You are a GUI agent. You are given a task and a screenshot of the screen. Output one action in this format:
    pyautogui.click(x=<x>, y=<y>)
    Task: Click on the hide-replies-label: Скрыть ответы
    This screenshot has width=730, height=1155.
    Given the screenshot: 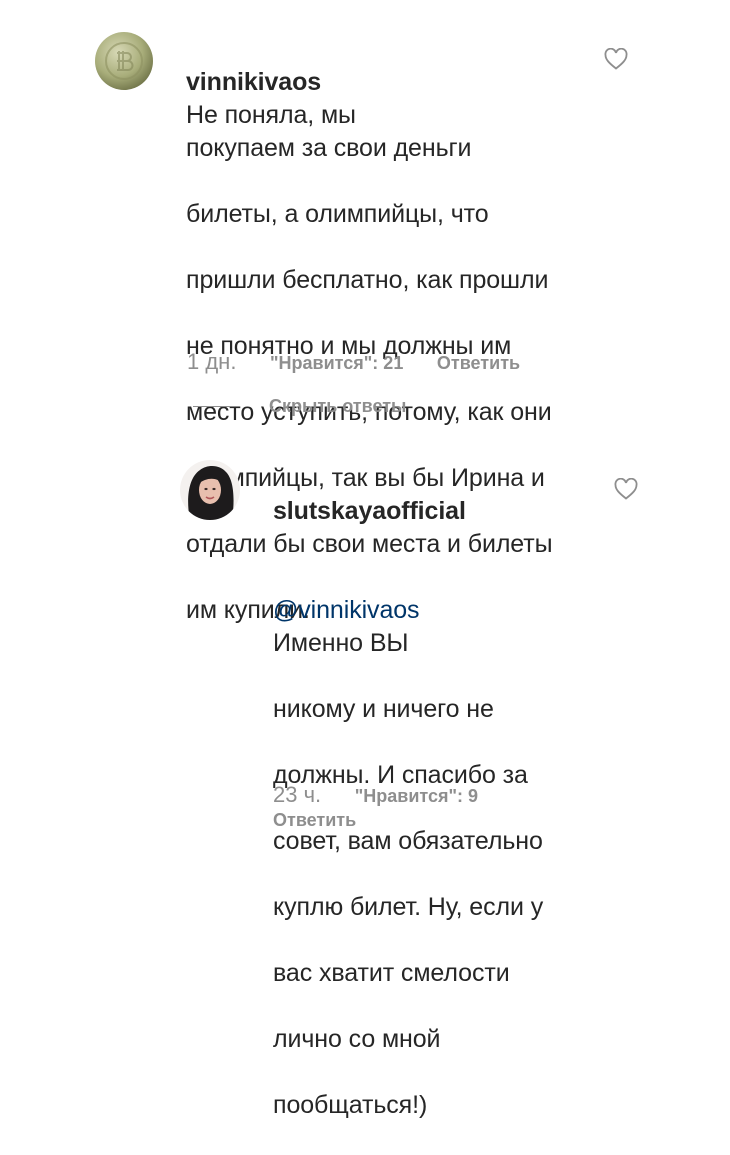 What is the action you would take?
    pyautogui.click(x=338, y=406)
    